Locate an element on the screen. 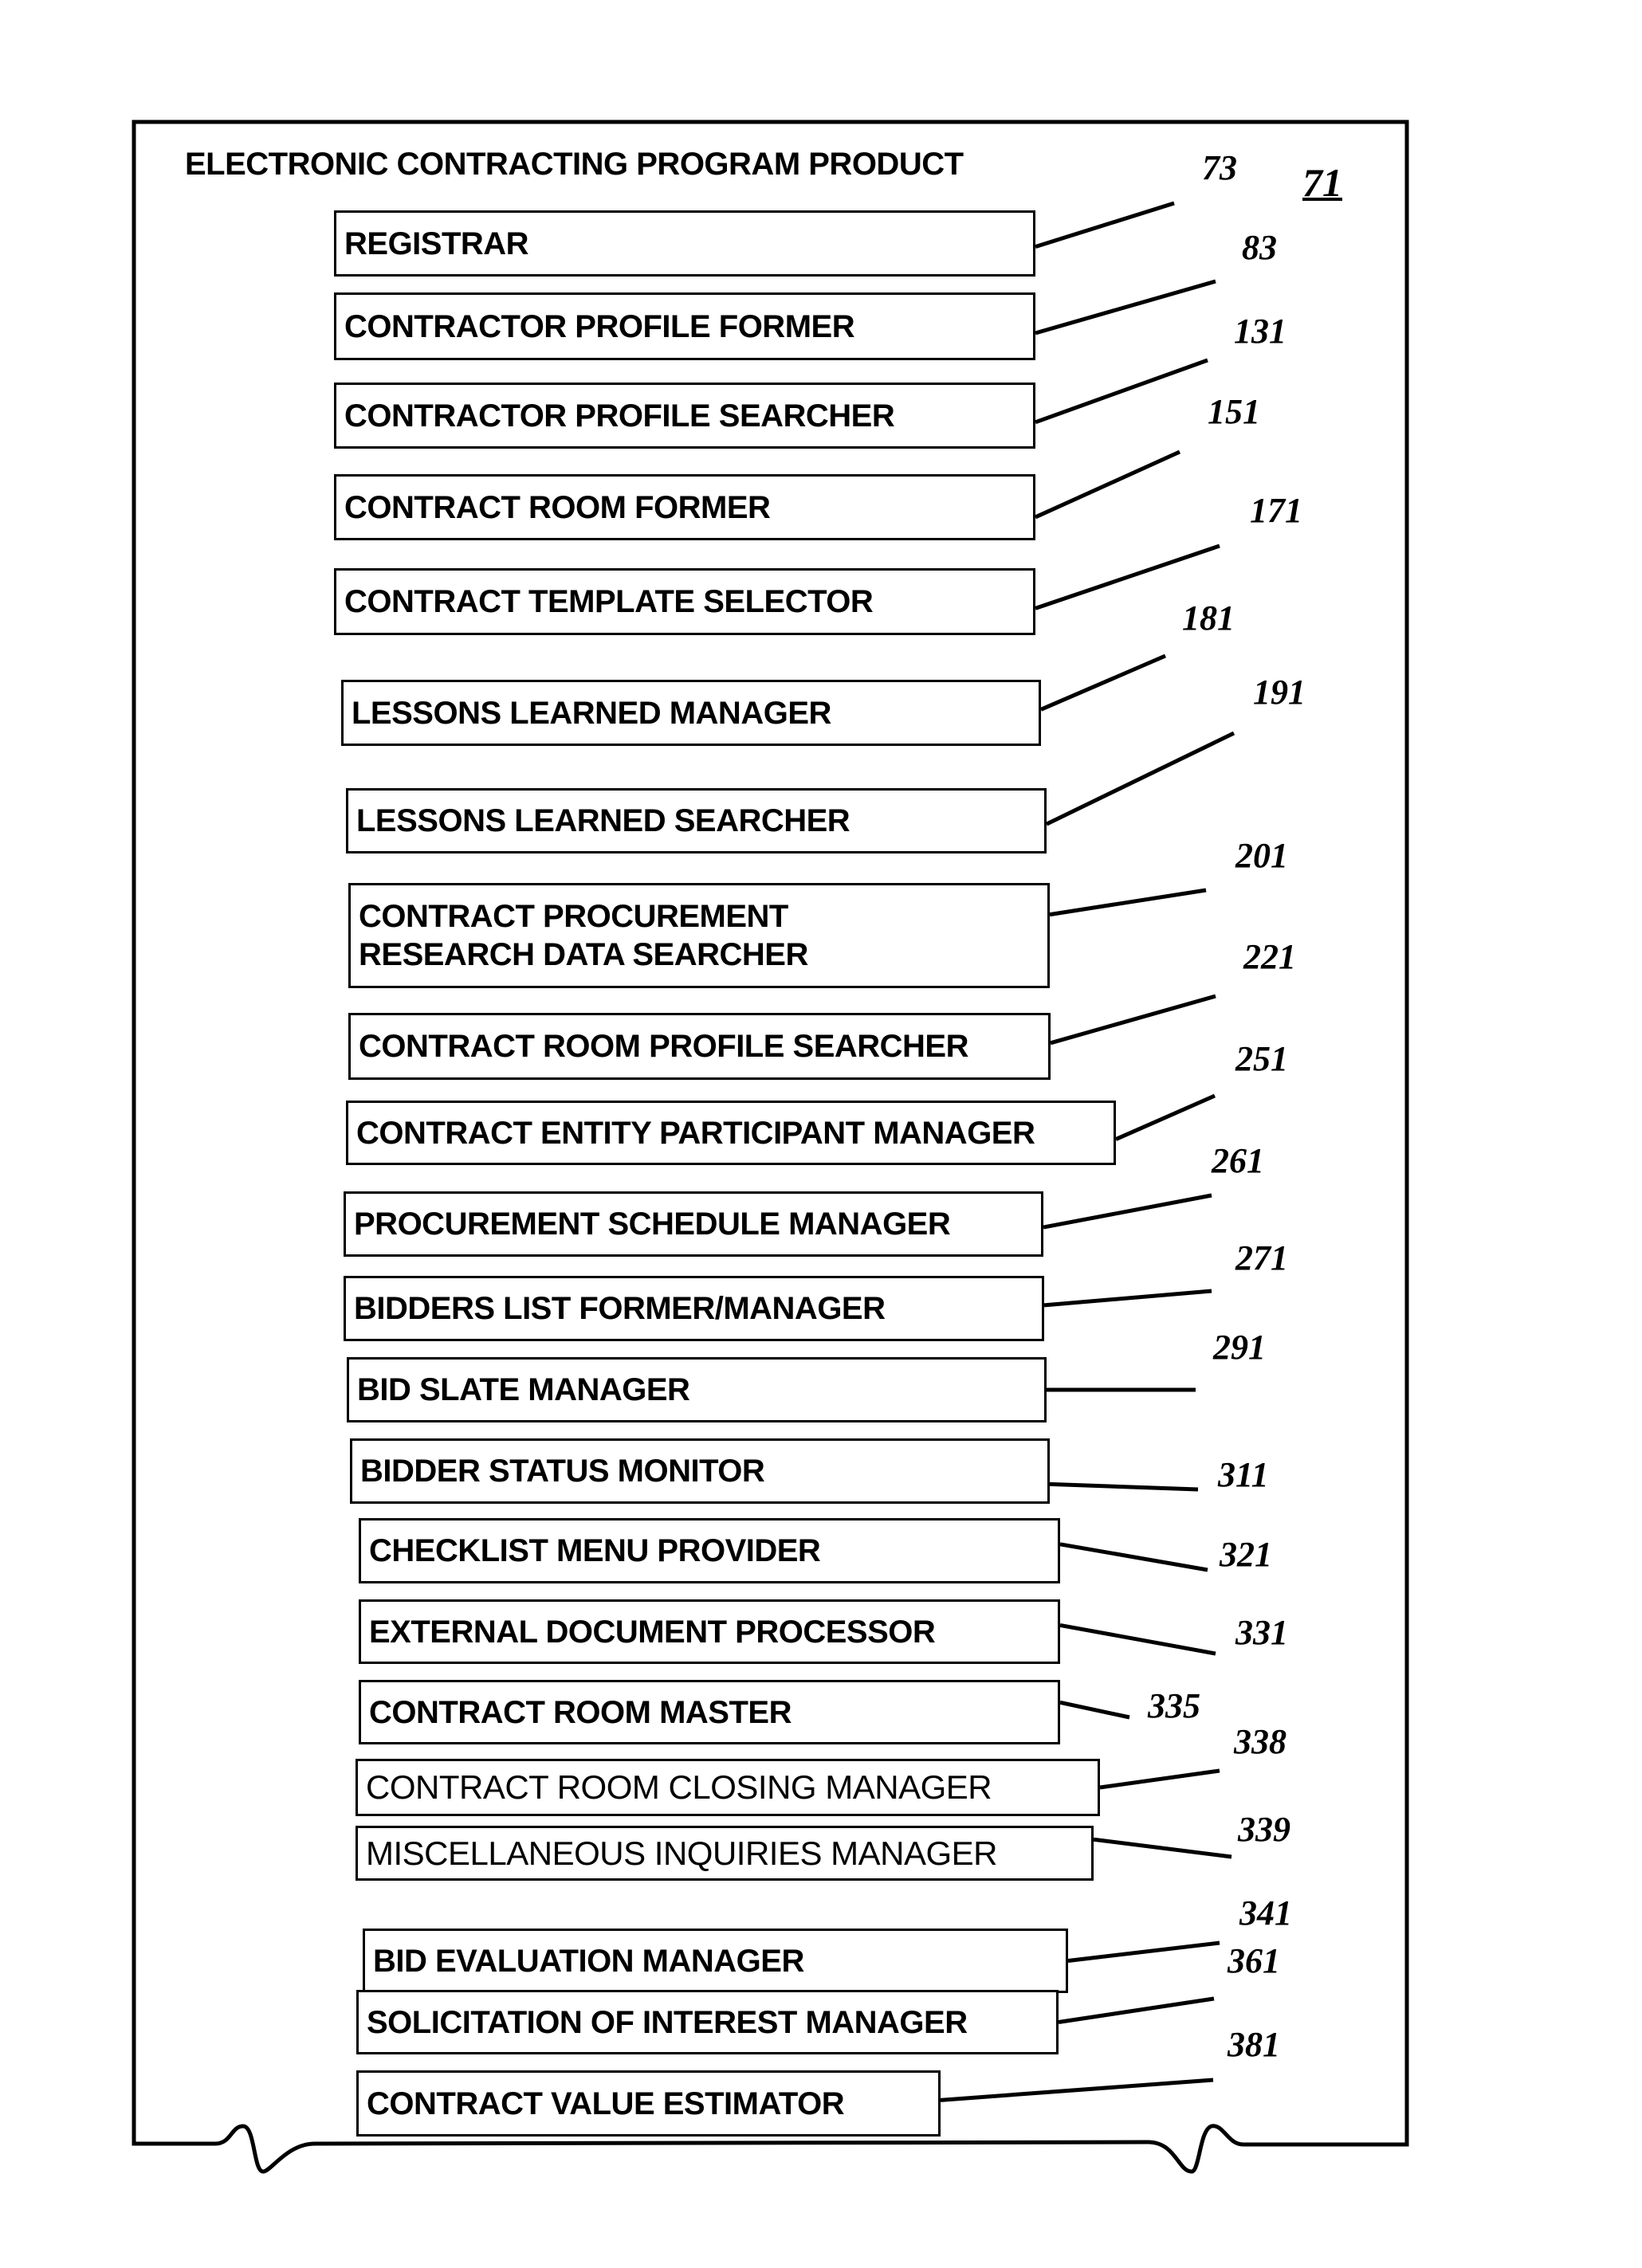  reference-numeral: 335 is located at coordinates (1174, 1705).